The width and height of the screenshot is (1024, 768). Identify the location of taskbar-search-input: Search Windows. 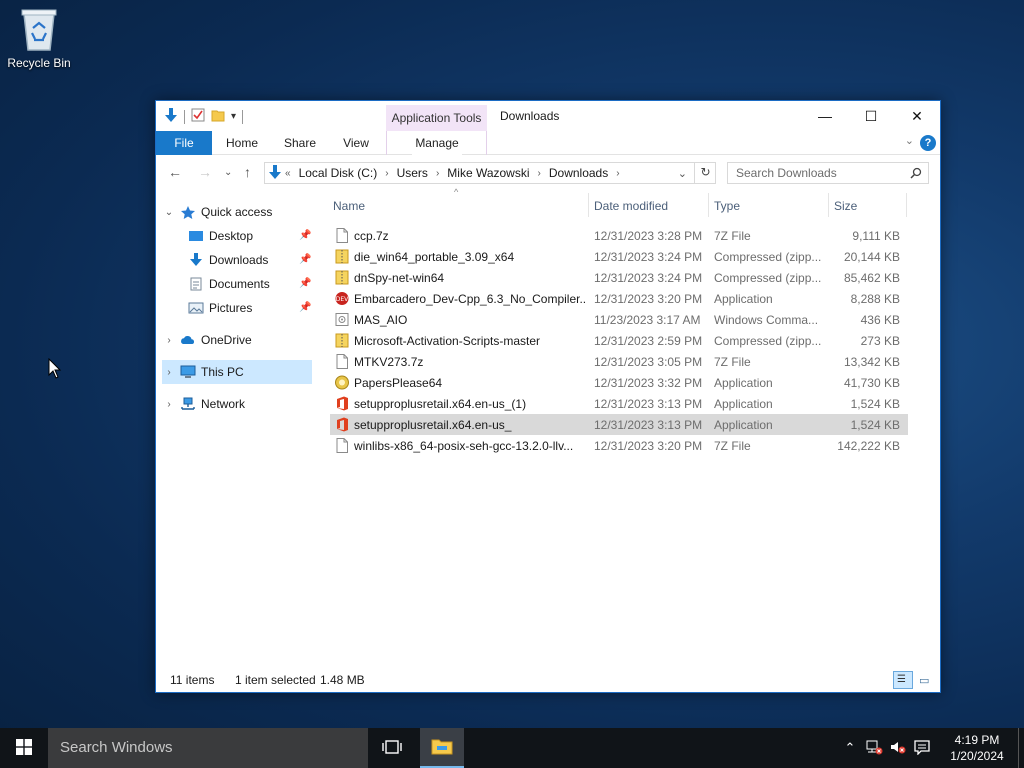
(208, 748).